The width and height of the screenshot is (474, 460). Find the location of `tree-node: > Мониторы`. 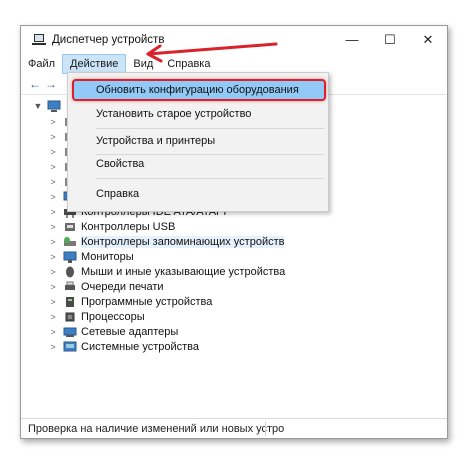

tree-node: > Мониторы is located at coordinates (90, 256).